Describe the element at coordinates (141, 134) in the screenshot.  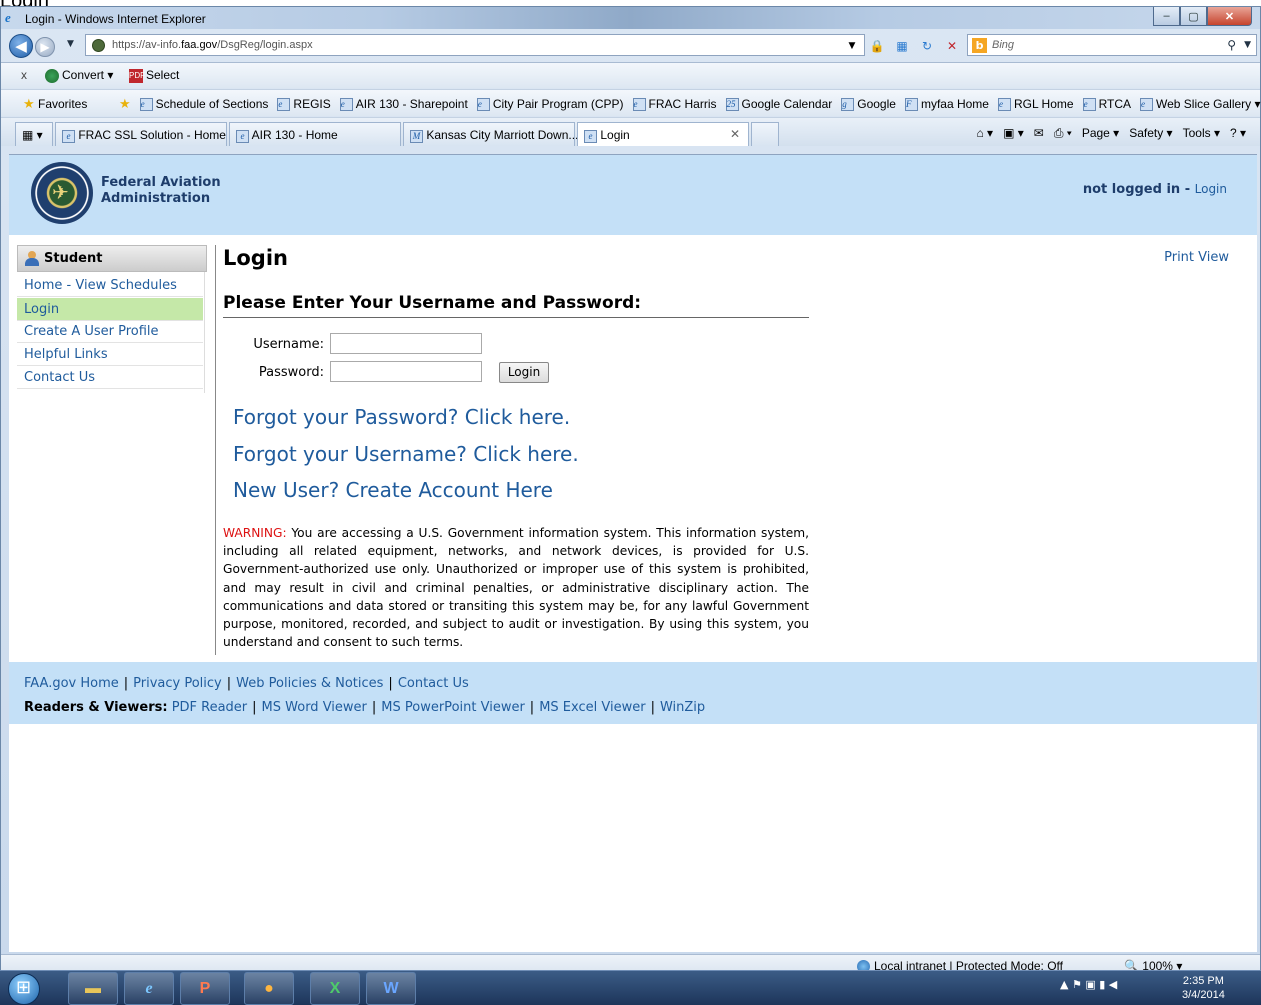
I see `tab-frac-ssl: e FRAC SSL Solution - Home` at that location.